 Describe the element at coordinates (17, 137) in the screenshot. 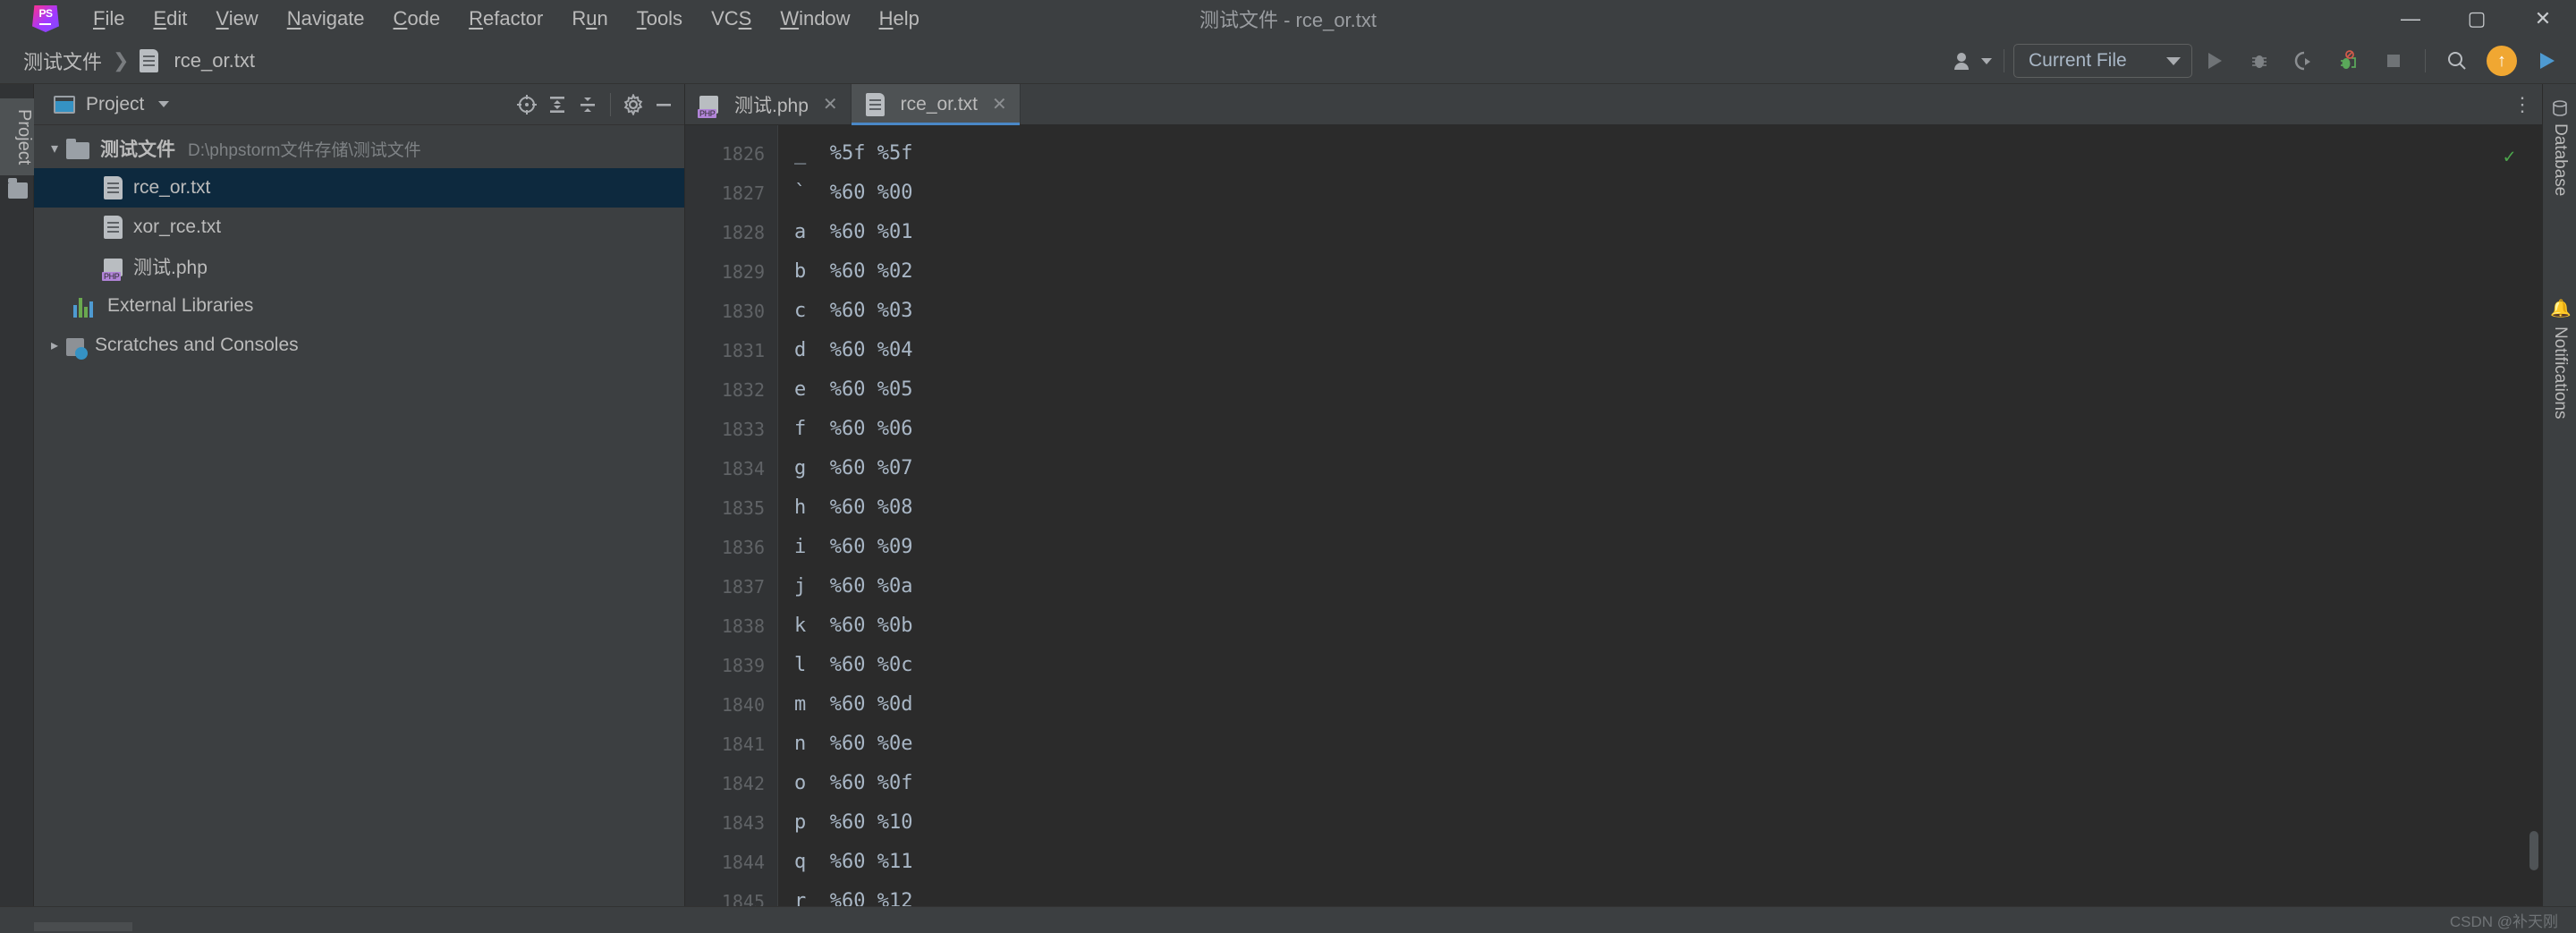

I see `sidebar-item-project: Project` at that location.